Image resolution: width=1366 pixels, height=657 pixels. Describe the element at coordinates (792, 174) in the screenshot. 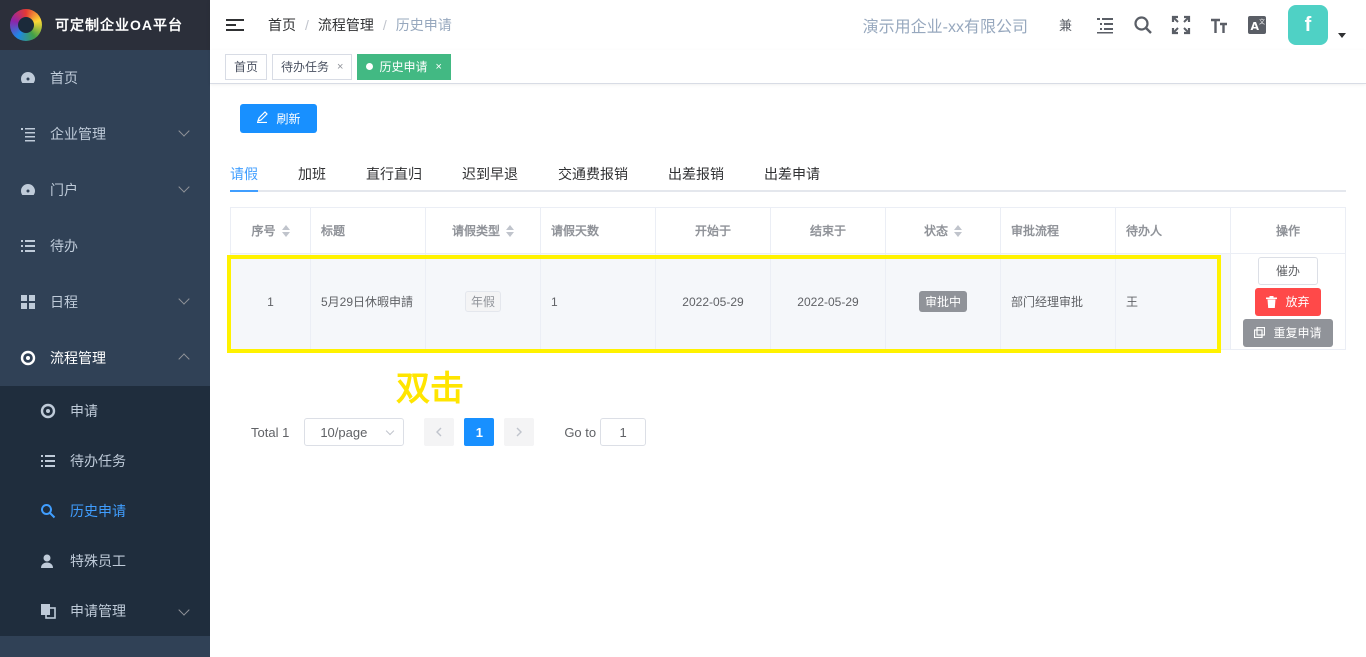

I see `tab-trip-application: 出差申请` at that location.